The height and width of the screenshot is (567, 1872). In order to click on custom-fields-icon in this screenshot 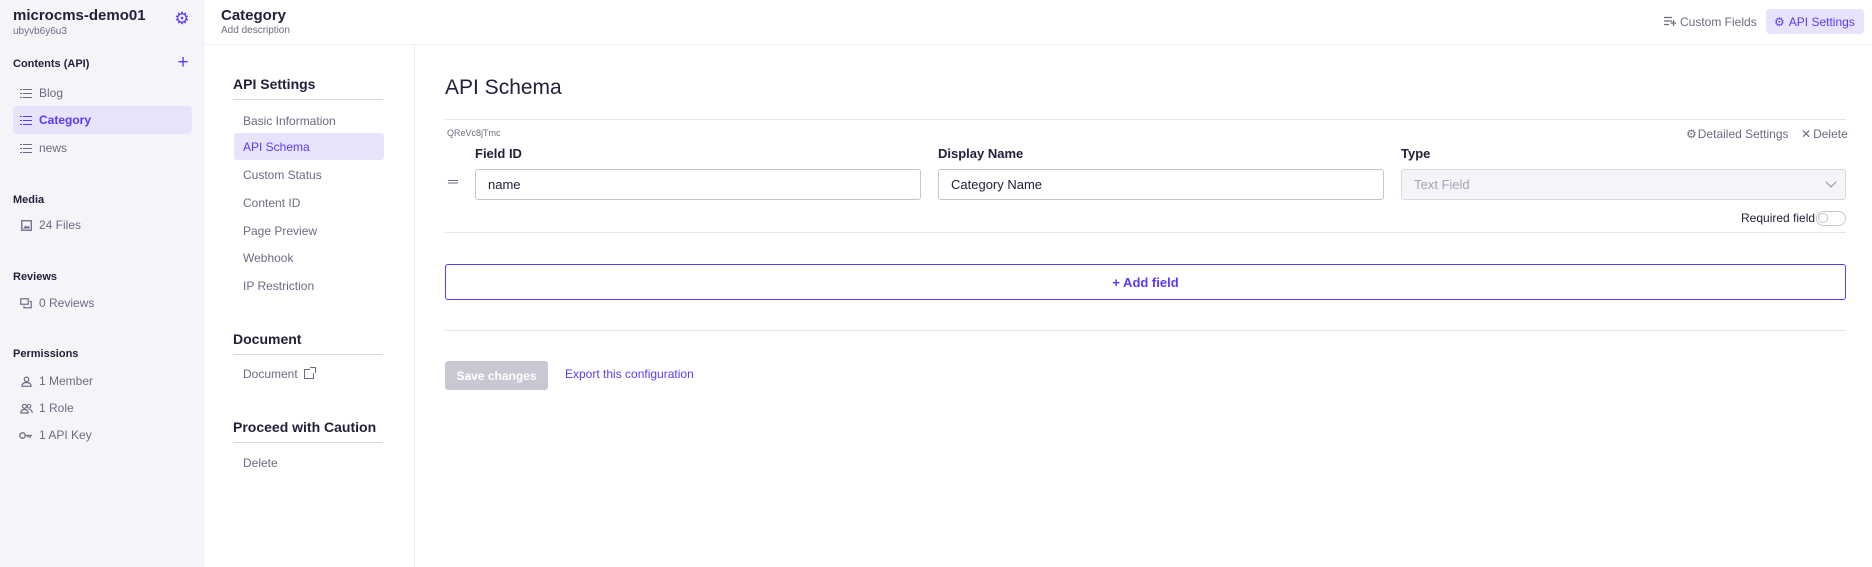, I will do `click(1670, 22)`.